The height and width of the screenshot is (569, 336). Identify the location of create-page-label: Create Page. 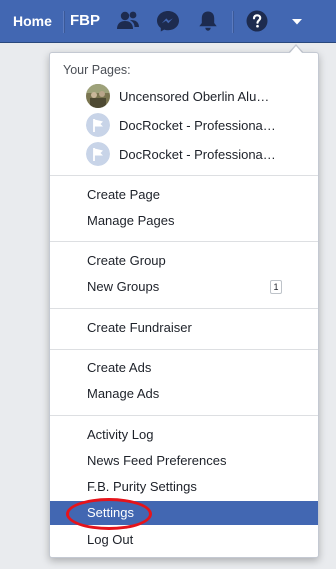
(123, 194).